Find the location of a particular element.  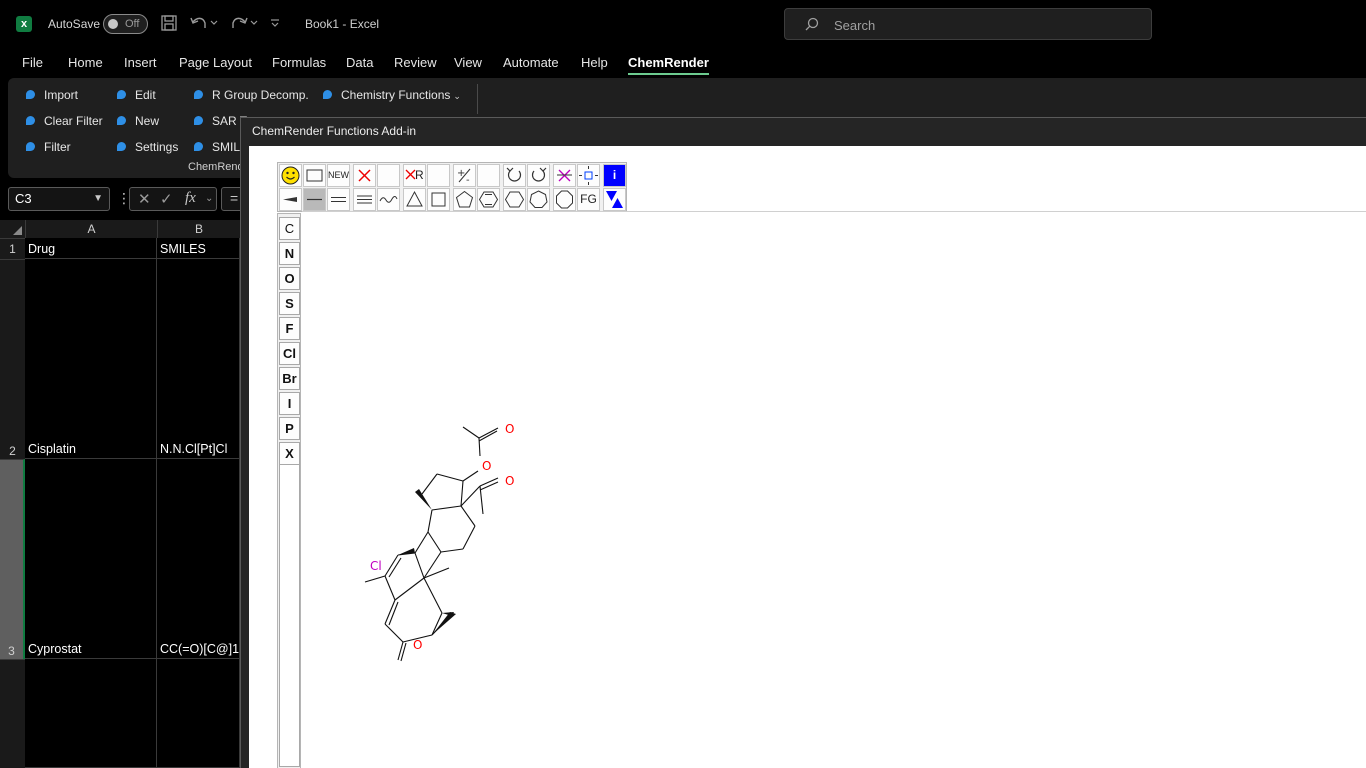

formula-buttons: ✕ ✓ fx ⌄ is located at coordinates (173, 199).